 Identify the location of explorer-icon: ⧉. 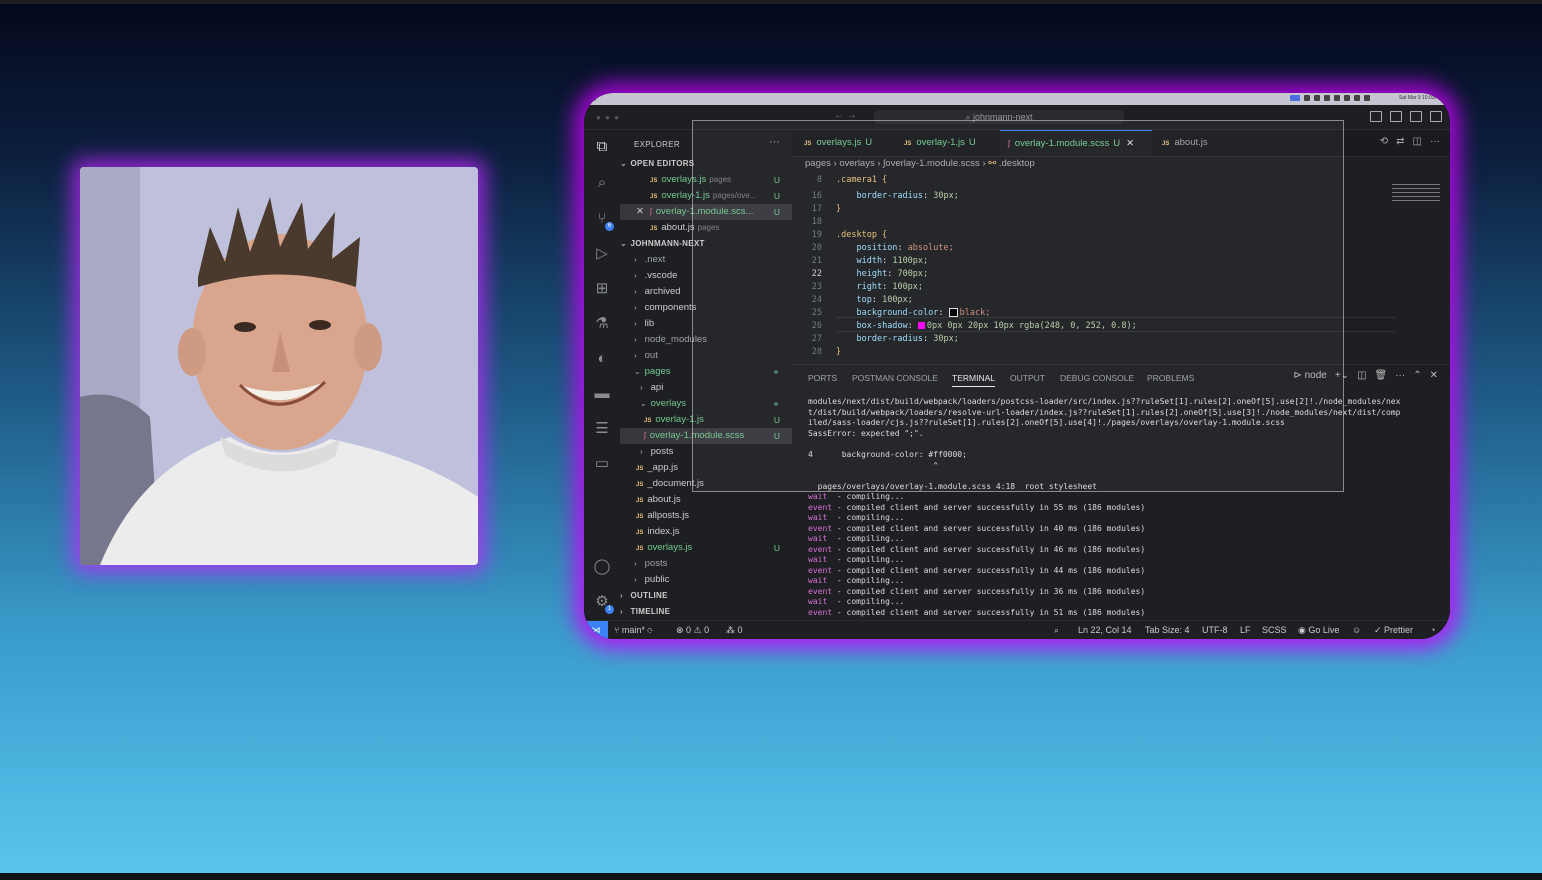
(602, 147).